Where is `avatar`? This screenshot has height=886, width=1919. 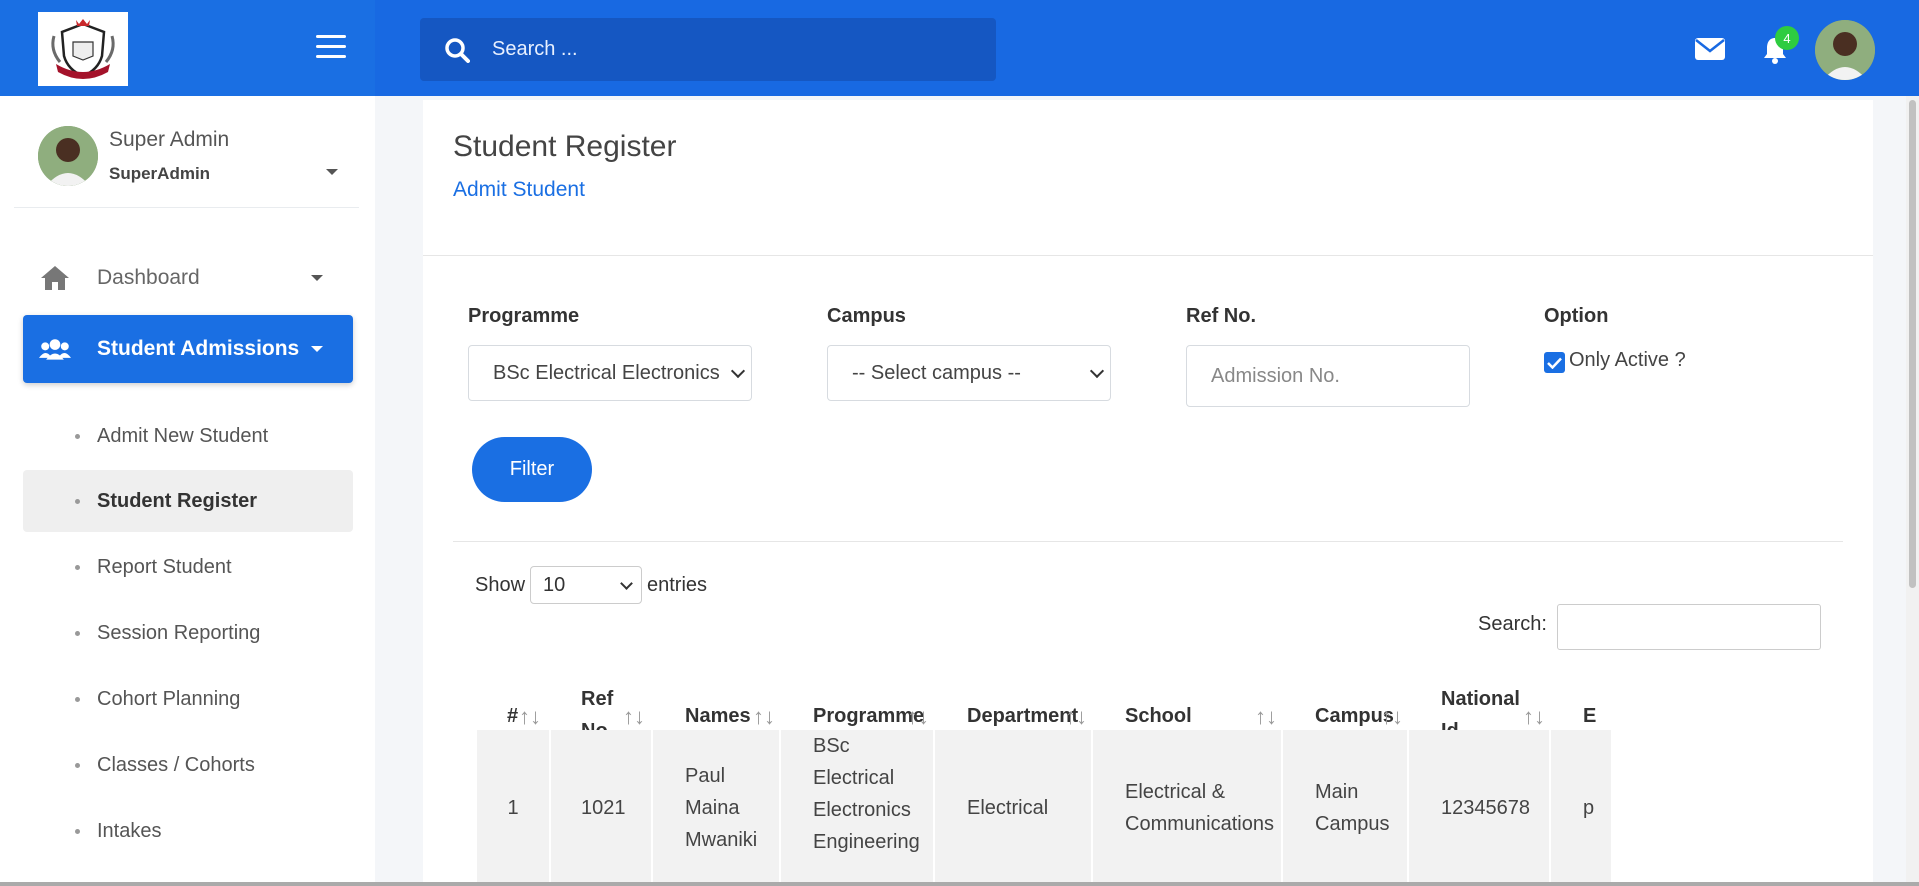
avatar is located at coordinates (68, 156).